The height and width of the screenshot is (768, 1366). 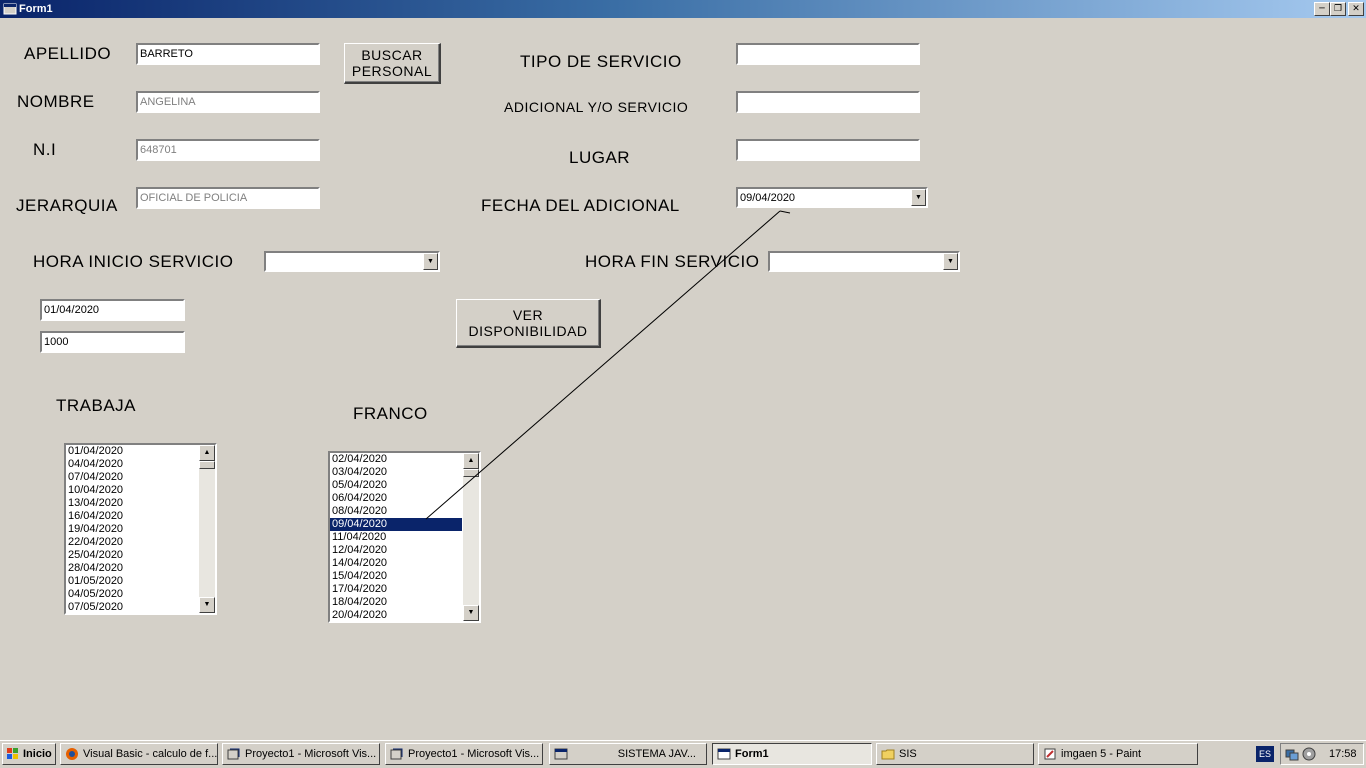 What do you see at coordinates (132, 516) in the screenshot?
I see `list-item: 16/04/2020` at bounding box center [132, 516].